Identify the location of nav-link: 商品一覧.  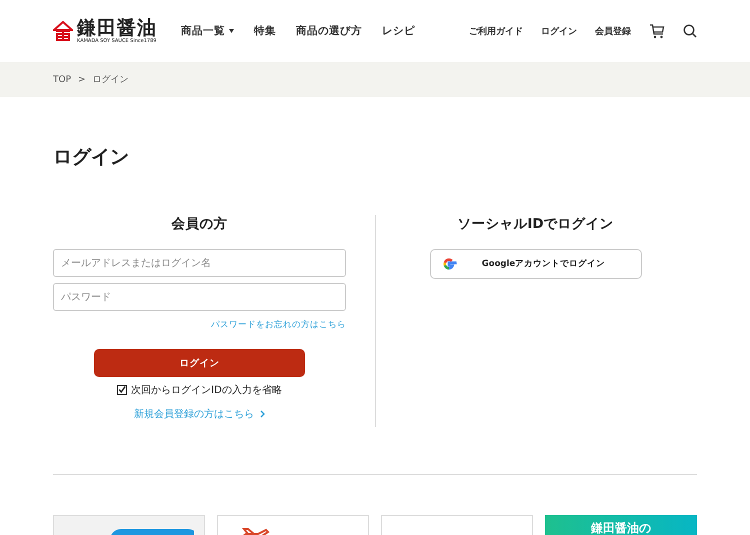
(207, 31).